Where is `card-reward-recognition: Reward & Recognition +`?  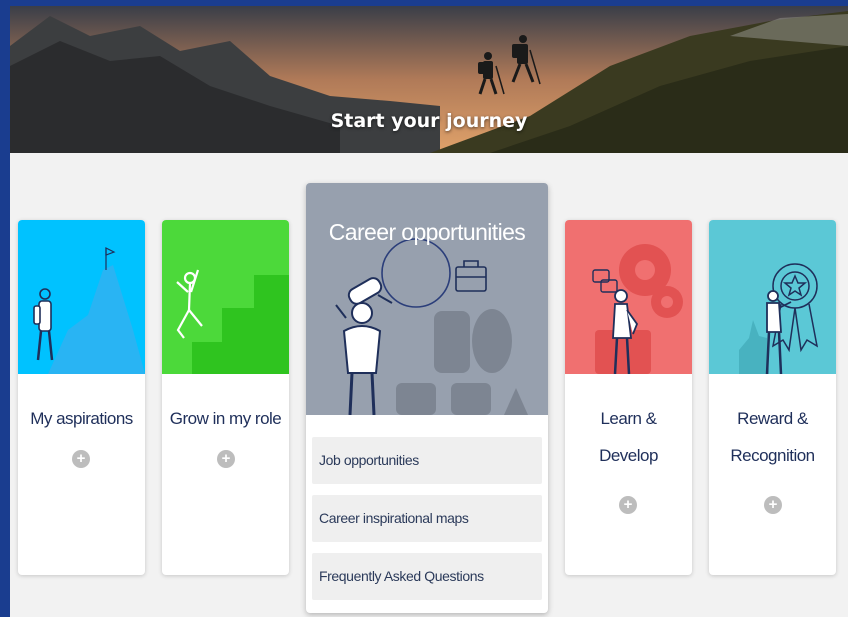 card-reward-recognition: Reward & Recognition + is located at coordinates (772, 397).